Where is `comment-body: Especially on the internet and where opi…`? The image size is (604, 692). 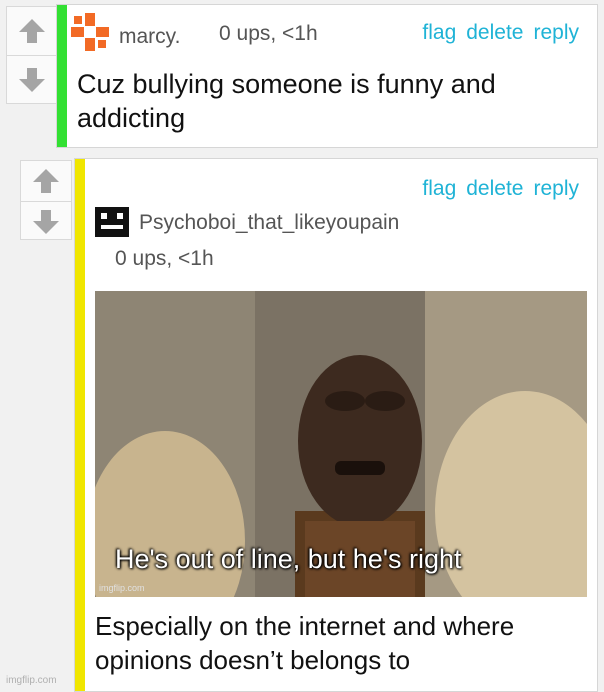 comment-body: Especially on the internet and where opi… is located at coordinates (345, 643).